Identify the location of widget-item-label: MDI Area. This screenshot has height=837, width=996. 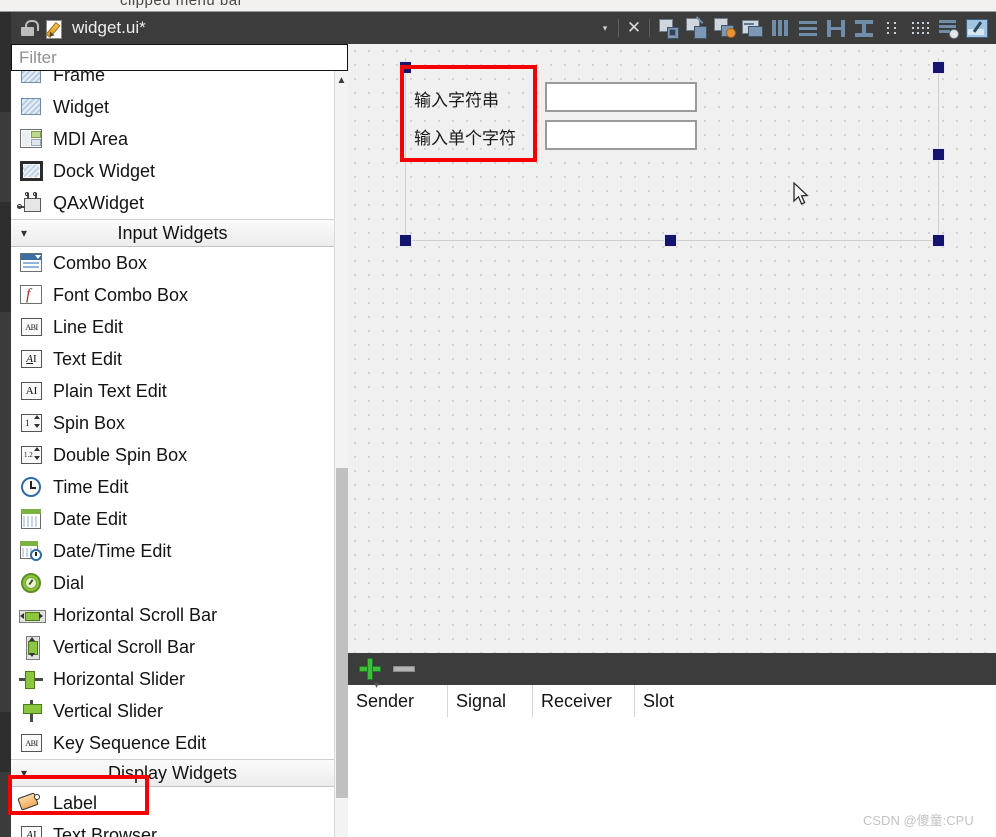
(91, 138).